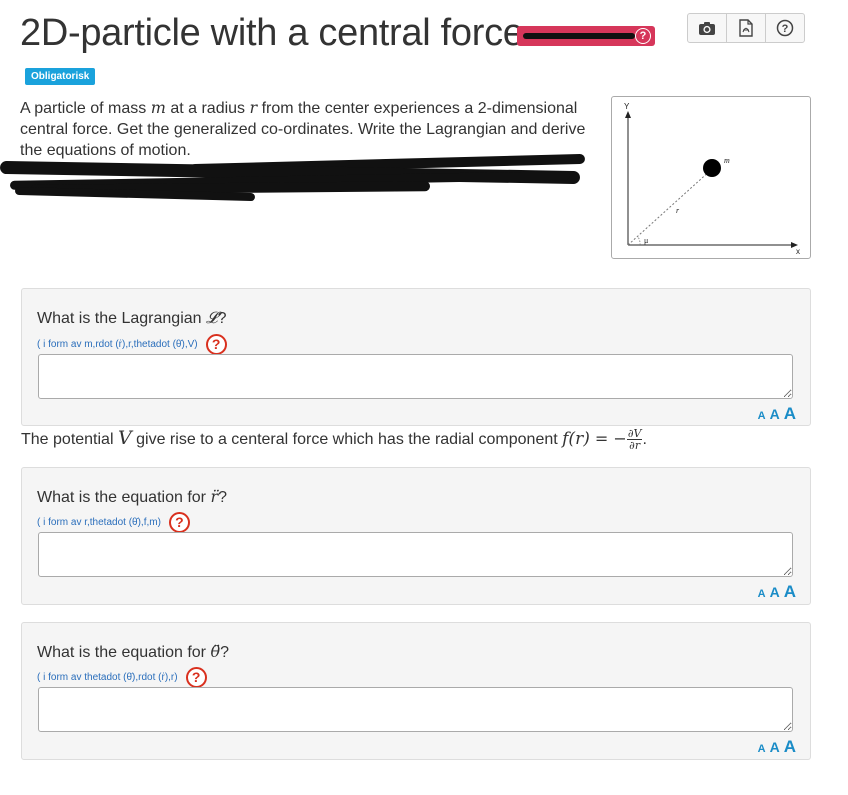  I want to click on desc-text: at a radius, so click(207, 108).